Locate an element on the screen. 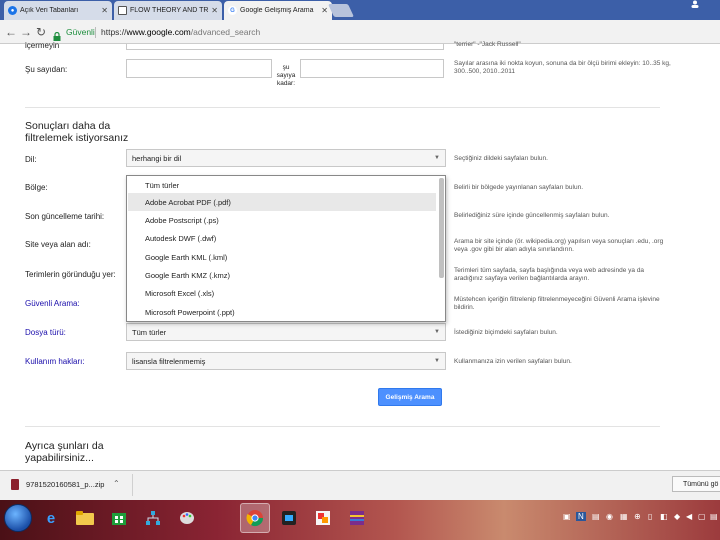 This screenshot has height=540, width=720. usage-rights-select: lisansla filtrelenmemiş ▼ is located at coordinates (286, 361).